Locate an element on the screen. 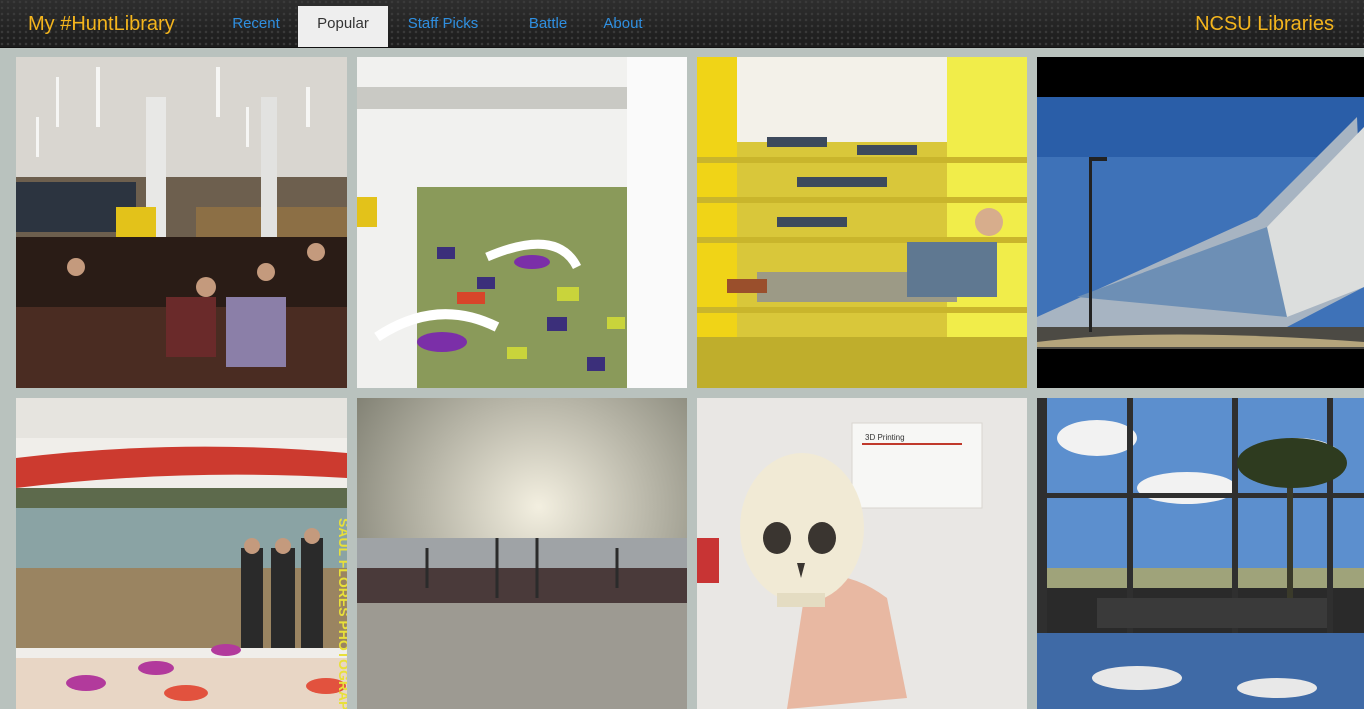 This screenshot has height=709, width=1364. sky-reflection-photo is located at coordinates (522, 553).